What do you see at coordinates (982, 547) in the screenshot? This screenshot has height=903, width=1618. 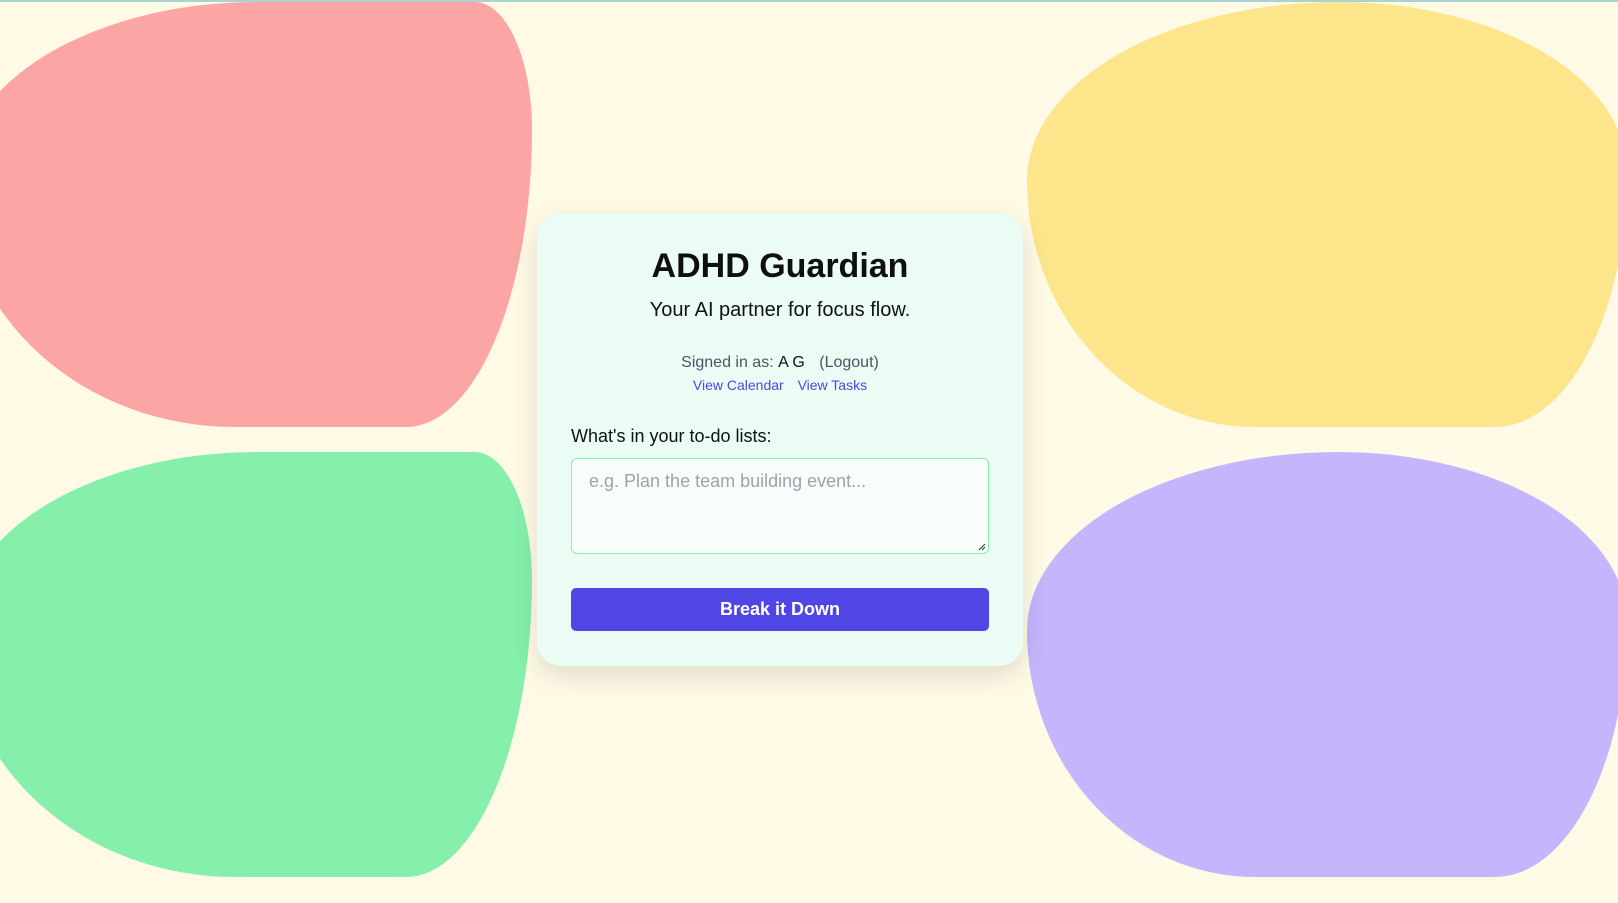 I see `resize-handle-icon` at bounding box center [982, 547].